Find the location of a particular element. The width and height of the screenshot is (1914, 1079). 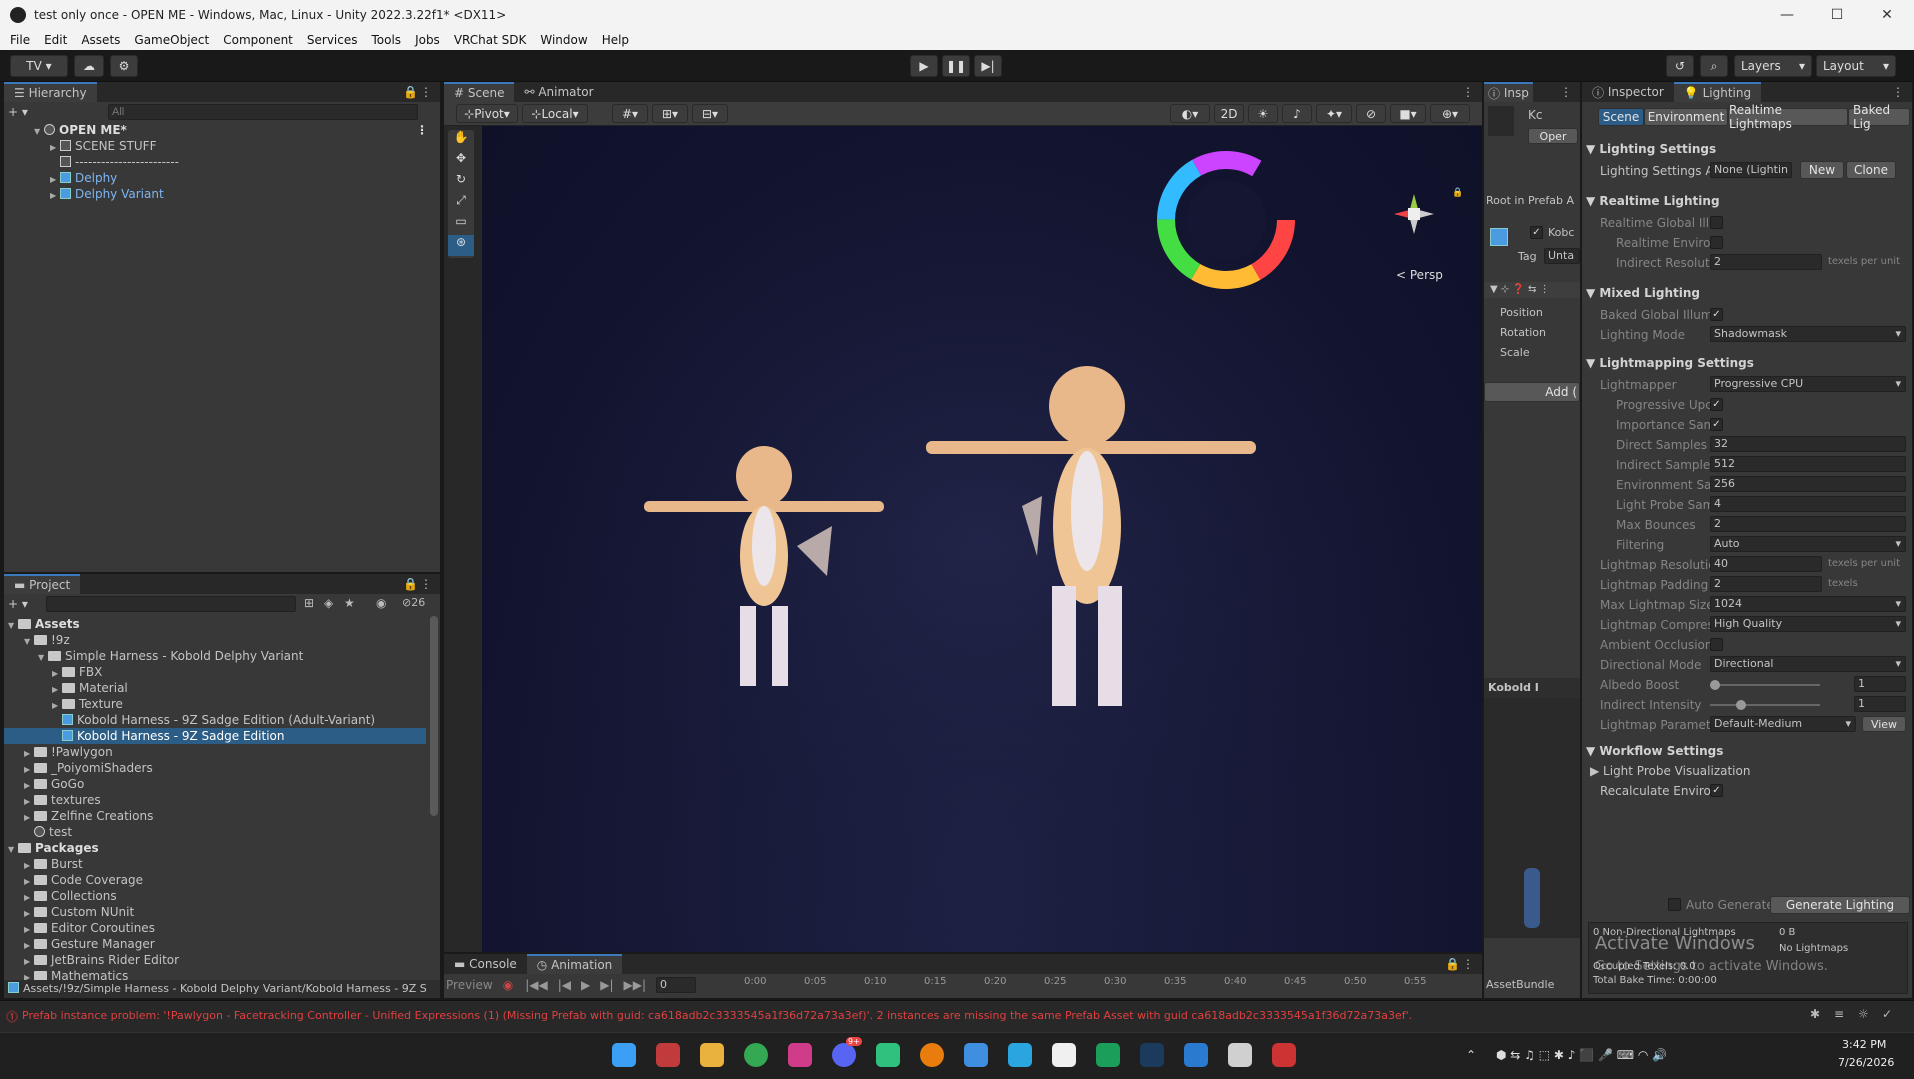

package-item: ▶ Collections is located at coordinates (222, 896).